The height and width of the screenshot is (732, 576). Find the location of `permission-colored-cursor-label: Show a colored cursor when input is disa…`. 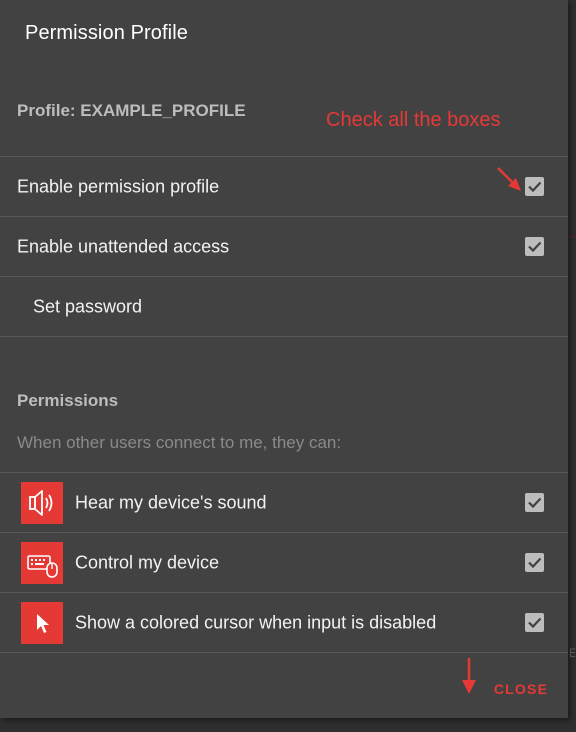

permission-colored-cursor-label: Show a colored cursor when input is disa… is located at coordinates (256, 622).